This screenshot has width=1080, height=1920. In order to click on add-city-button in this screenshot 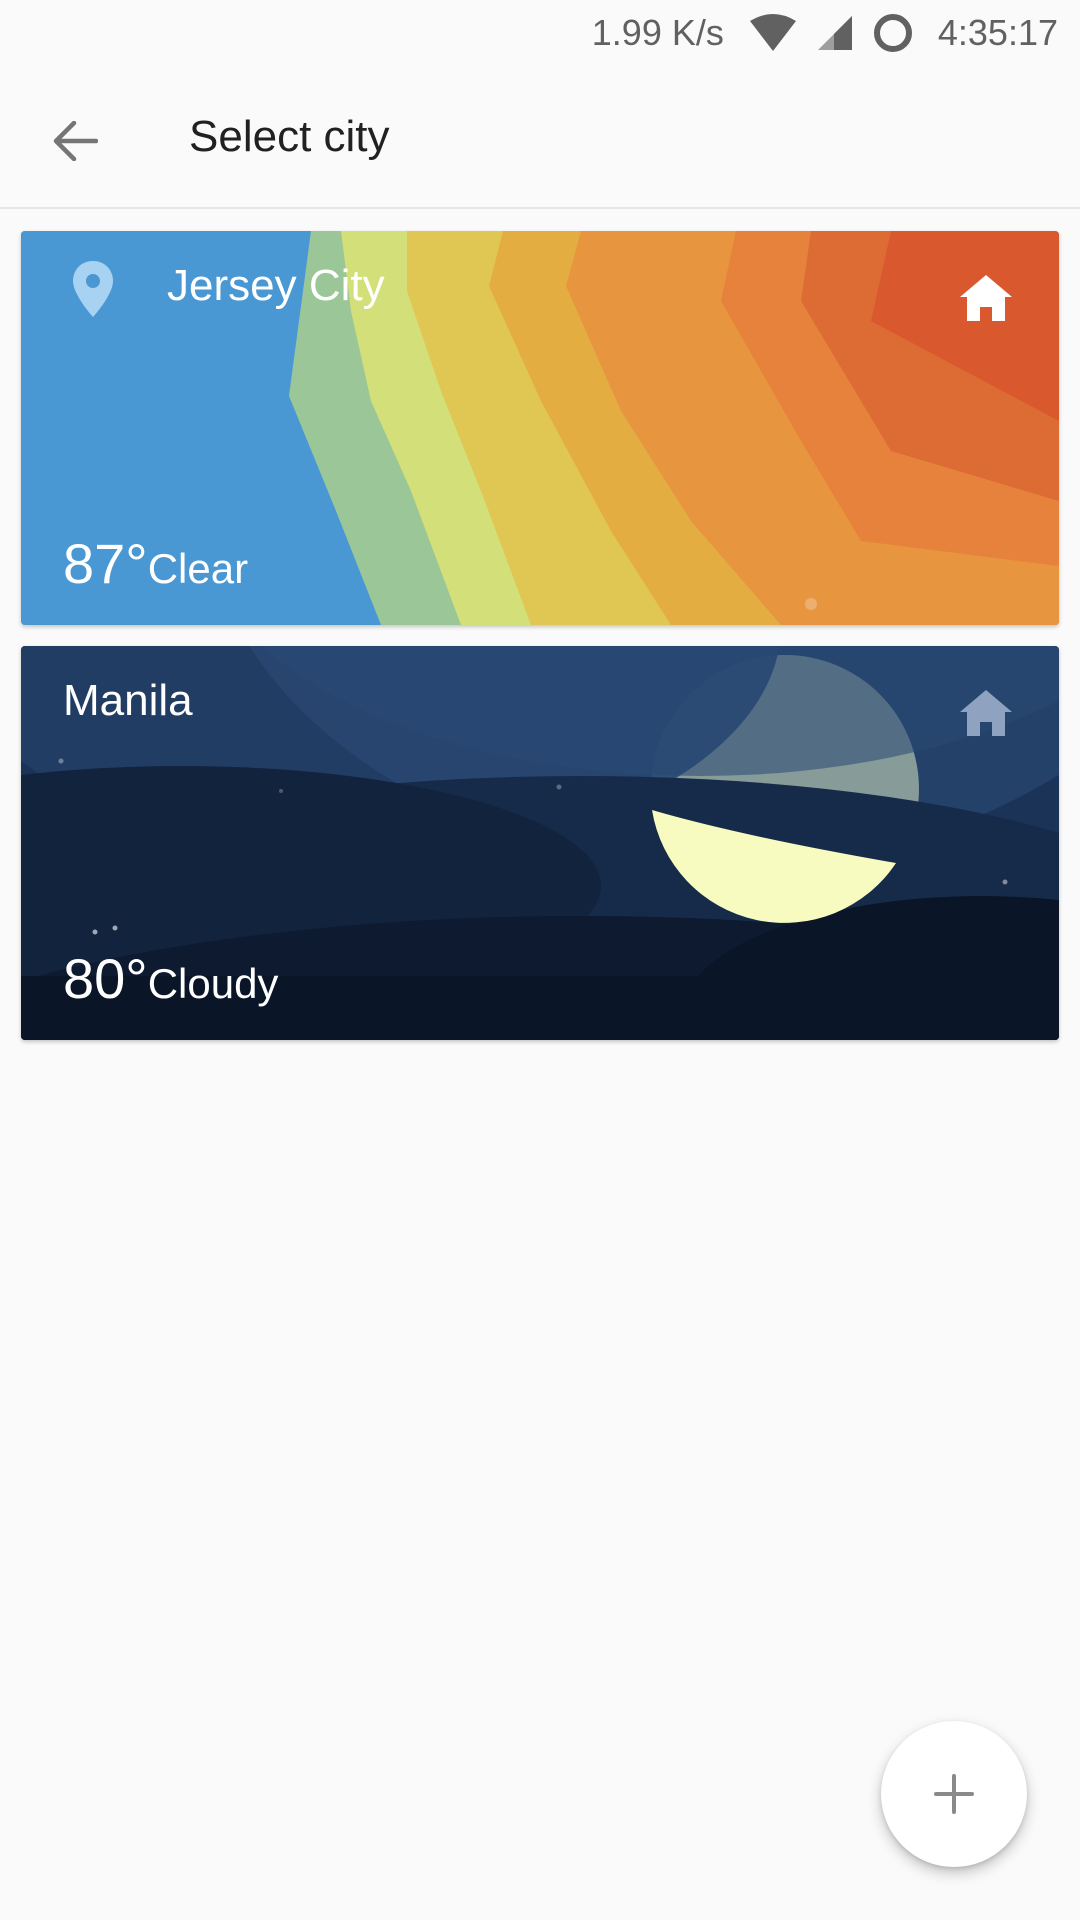, I will do `click(954, 1794)`.